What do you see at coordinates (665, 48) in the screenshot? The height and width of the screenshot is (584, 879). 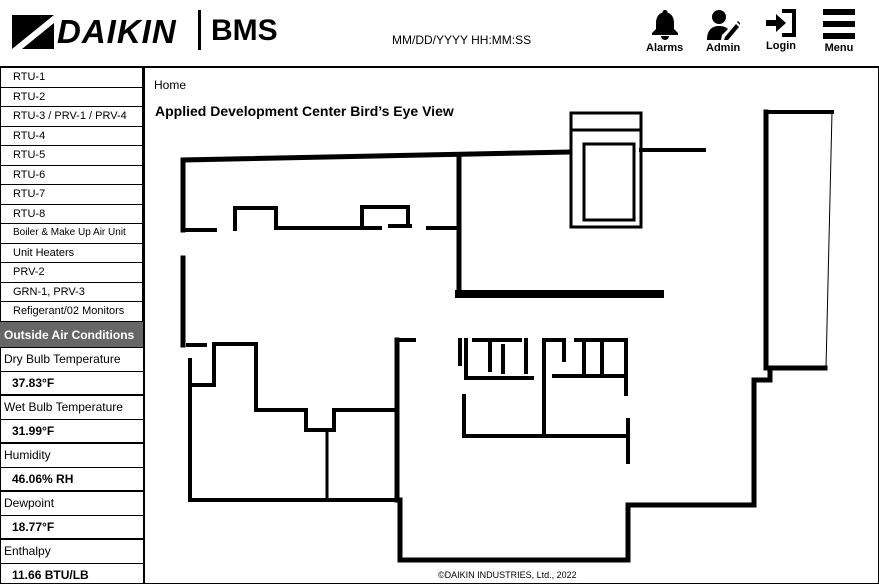 I see `alarms-label: Alarms` at bounding box center [665, 48].